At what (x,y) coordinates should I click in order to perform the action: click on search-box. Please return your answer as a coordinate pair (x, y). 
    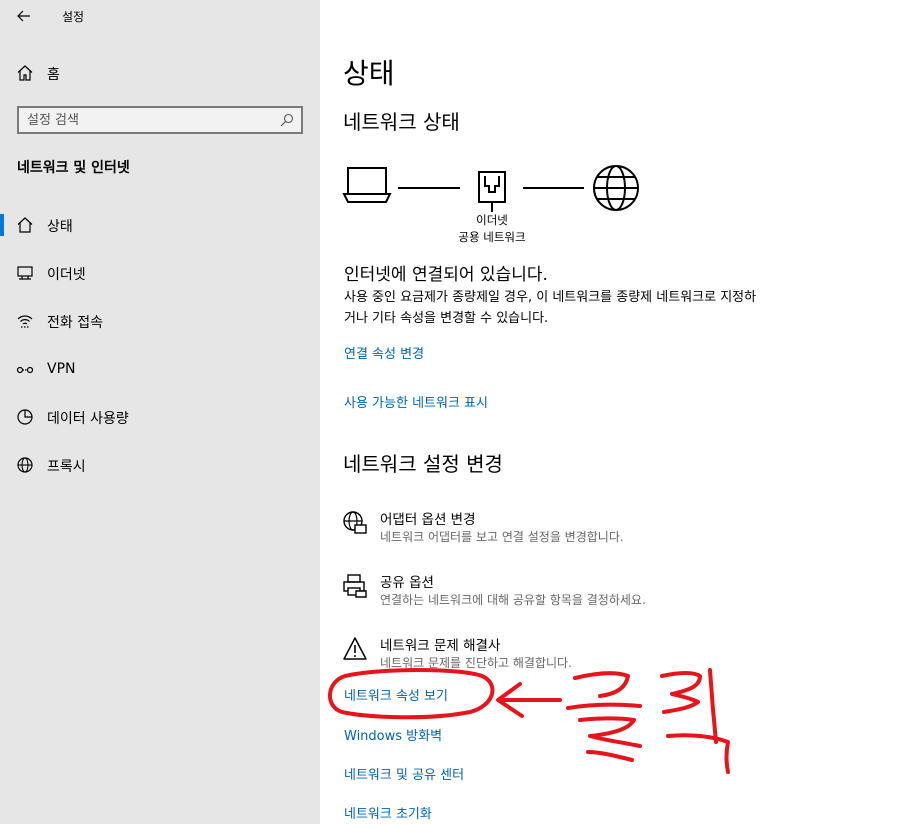
    Looking at the image, I should click on (160, 120).